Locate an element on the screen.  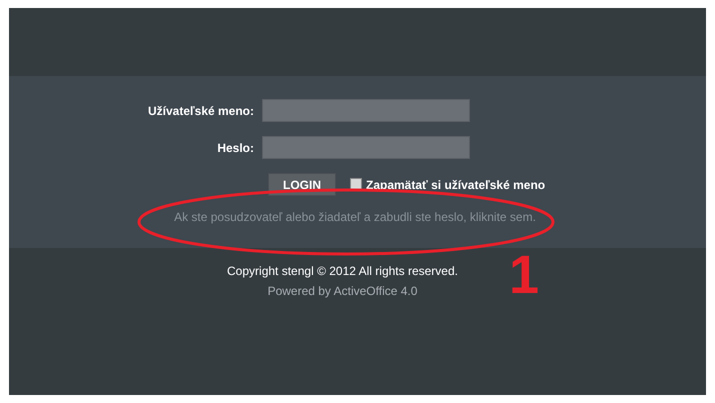
powered-by-text: Powered by ActiveOffice 4.0 is located at coordinates (343, 291).